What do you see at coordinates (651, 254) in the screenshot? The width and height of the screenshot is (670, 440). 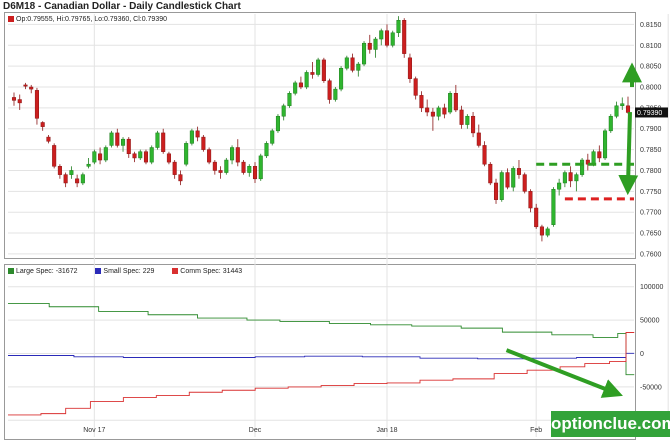 I see `price-axis-tick-label: 0.7600` at bounding box center [651, 254].